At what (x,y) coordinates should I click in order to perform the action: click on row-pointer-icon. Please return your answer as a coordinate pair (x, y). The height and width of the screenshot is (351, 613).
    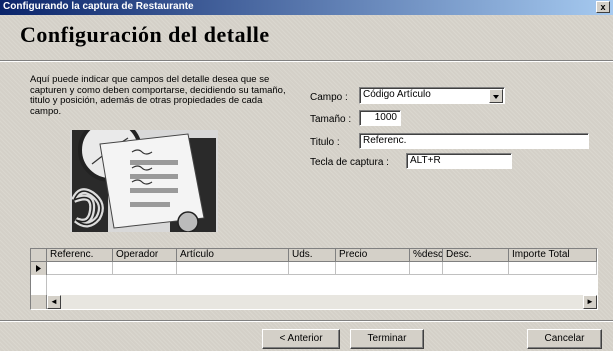
    Looking at the image, I should click on (38, 268).